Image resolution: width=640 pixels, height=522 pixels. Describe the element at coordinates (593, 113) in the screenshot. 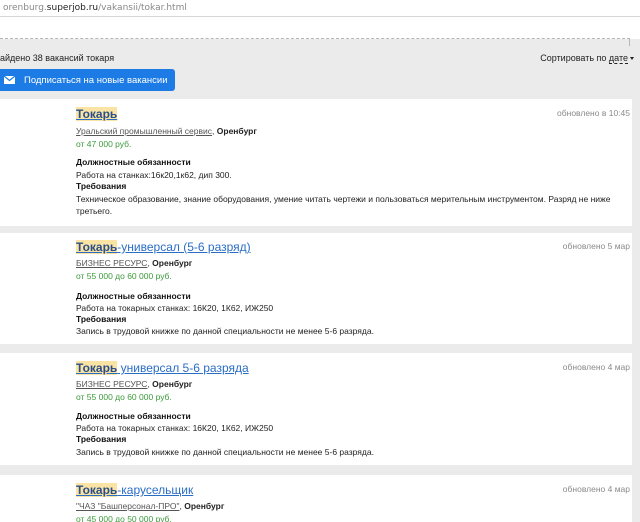

I see `vacancy-updated: обновлено в 10:45` at that location.